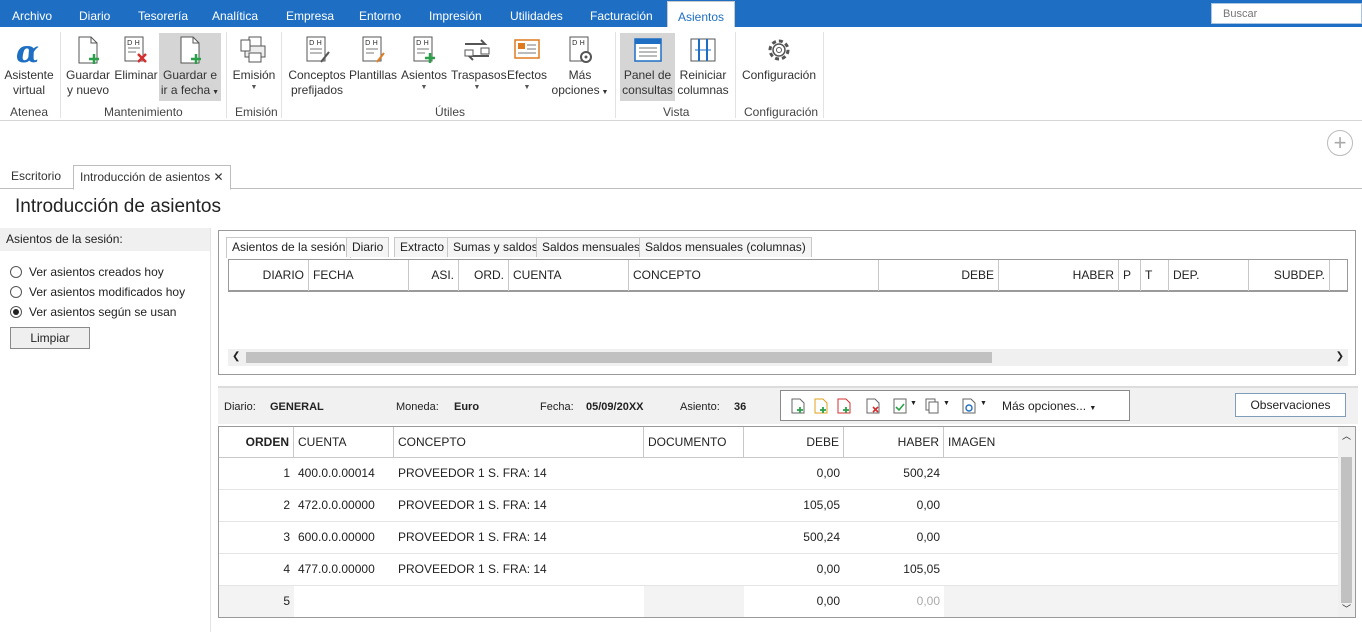 This screenshot has width=1362, height=632. I want to click on close-icon: ✕, so click(218, 177).